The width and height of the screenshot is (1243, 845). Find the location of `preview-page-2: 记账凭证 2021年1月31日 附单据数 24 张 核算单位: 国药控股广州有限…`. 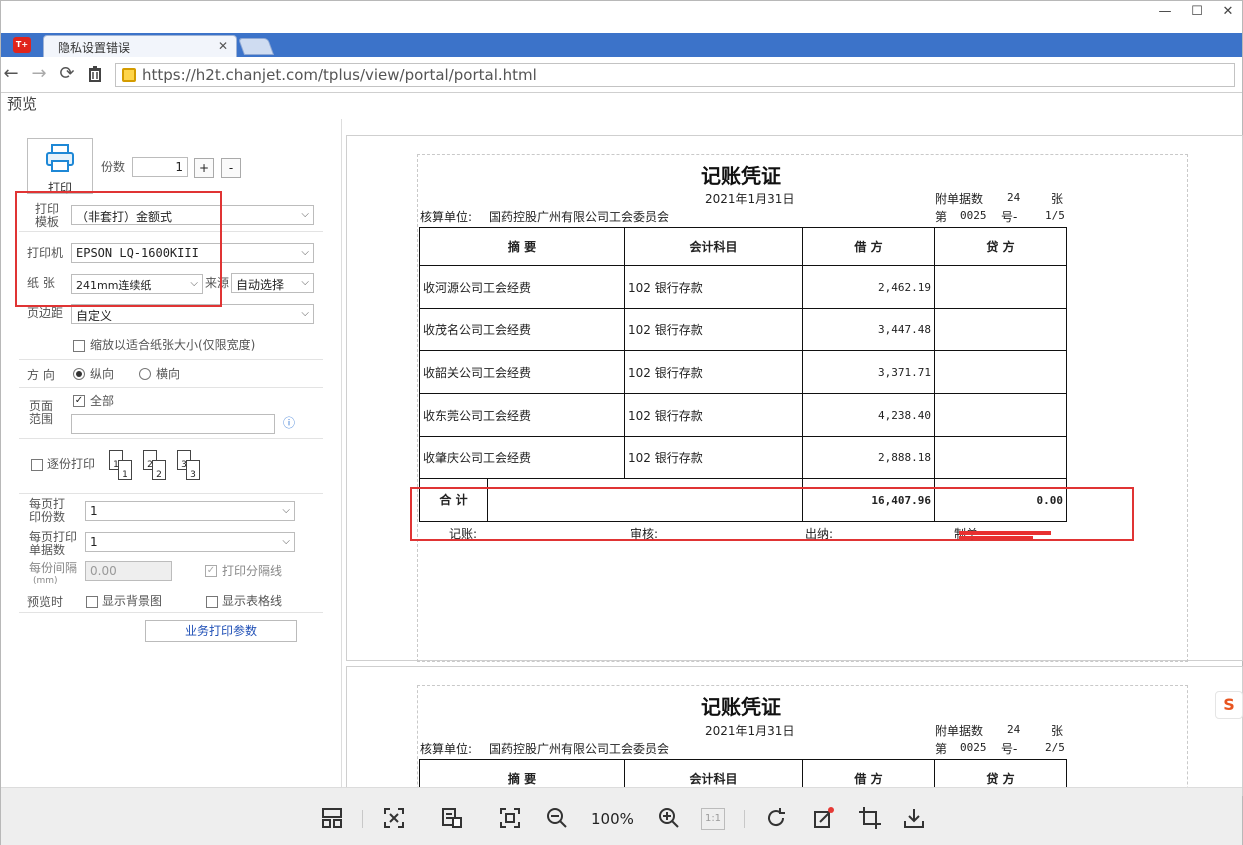

preview-page-2: 记账凭证 2021年1月31日 附单据数 24 张 核算单位: 国药控股广州有限… is located at coordinates (794, 740).